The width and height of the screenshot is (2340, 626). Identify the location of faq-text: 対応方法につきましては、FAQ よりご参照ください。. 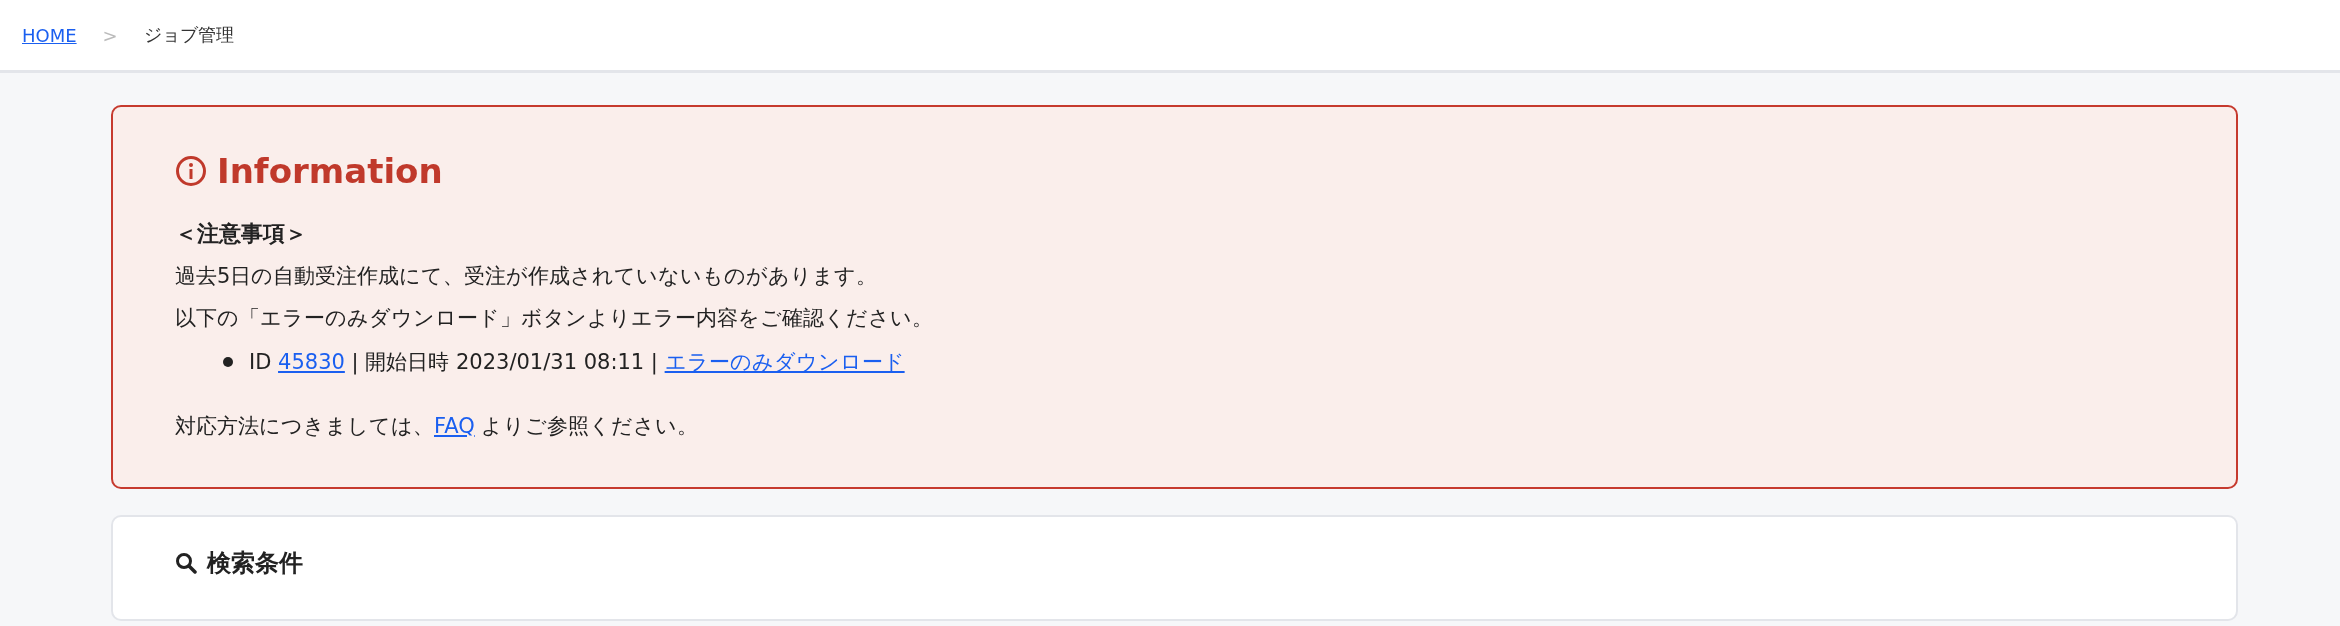
(437, 426).